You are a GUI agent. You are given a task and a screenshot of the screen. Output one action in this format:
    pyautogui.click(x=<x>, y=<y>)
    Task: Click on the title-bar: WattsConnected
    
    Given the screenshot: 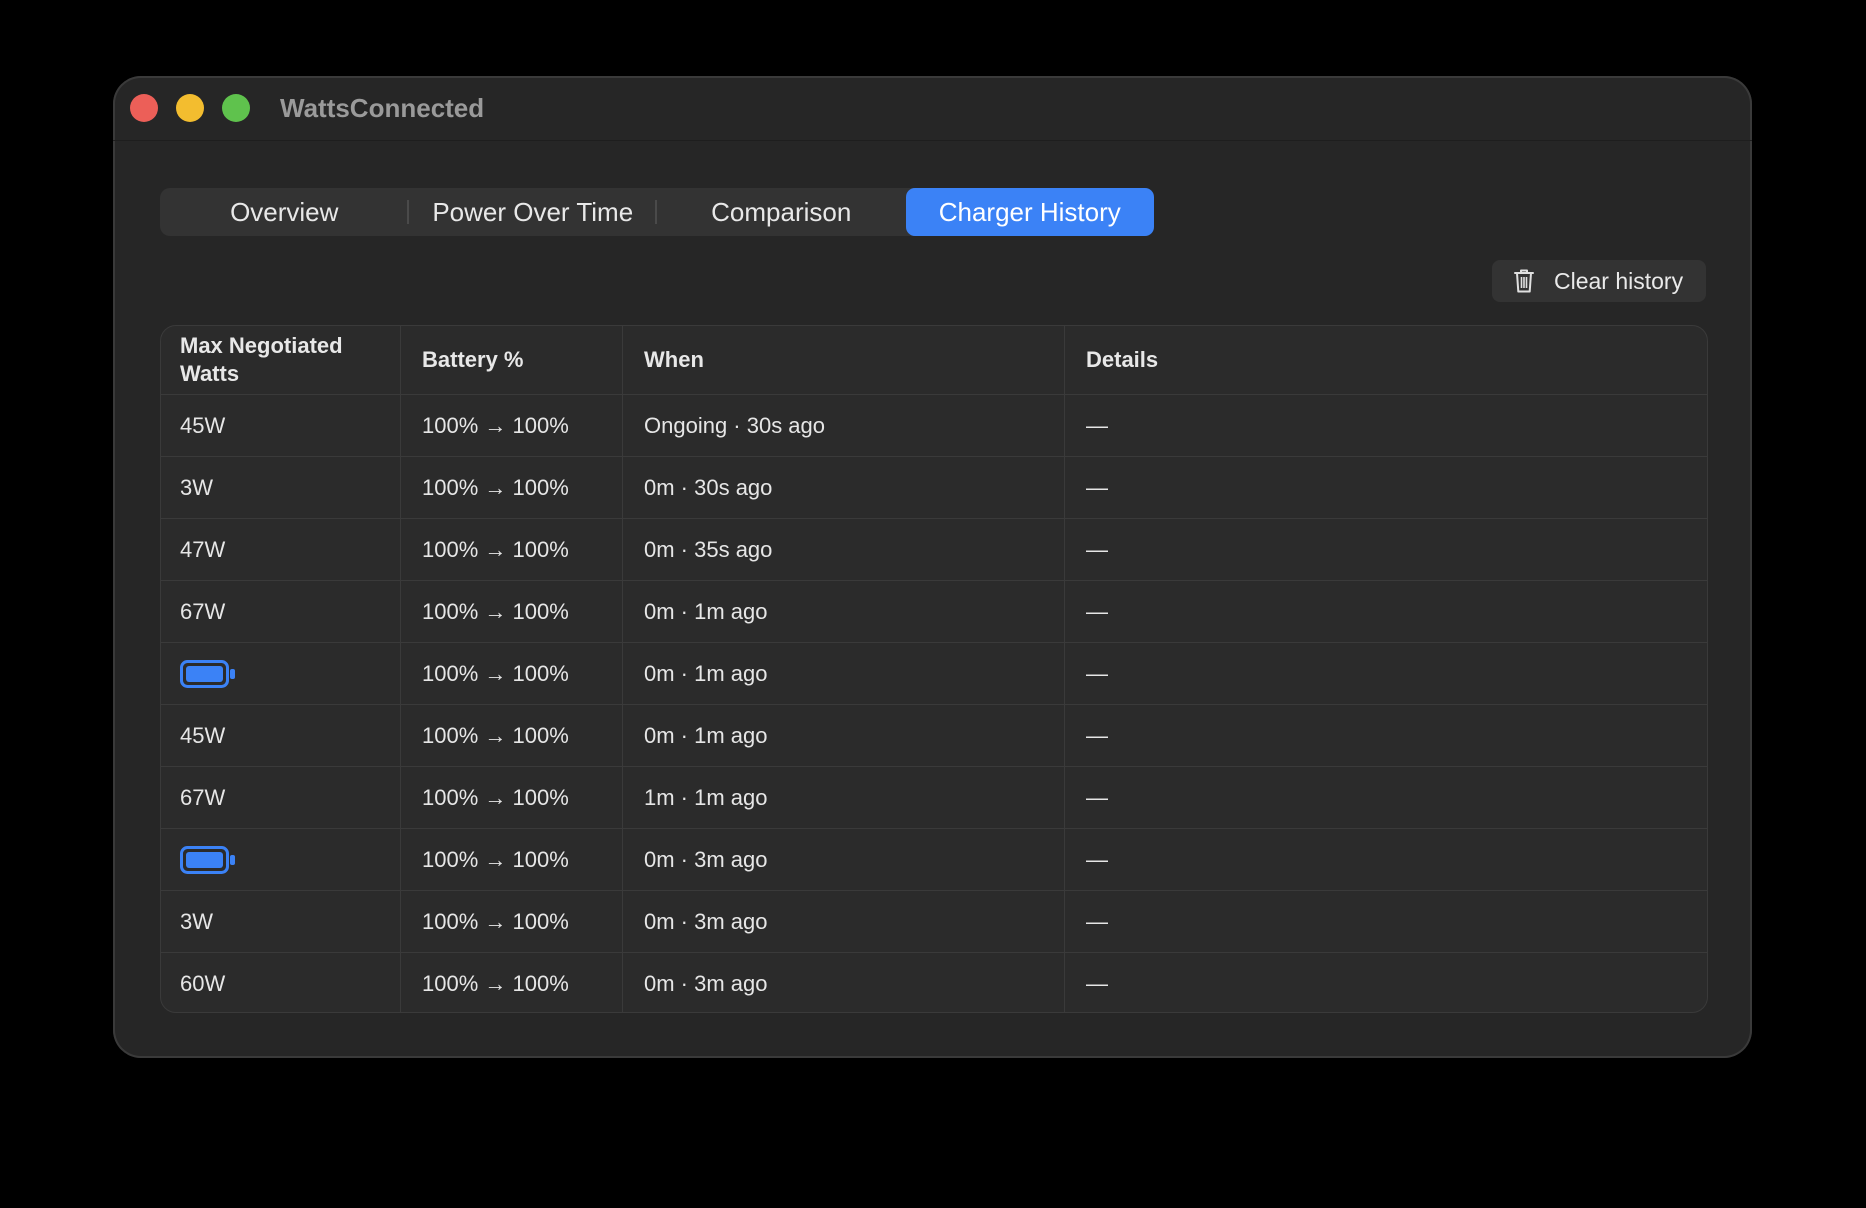 What is the action you would take?
    pyautogui.click(x=932, y=108)
    